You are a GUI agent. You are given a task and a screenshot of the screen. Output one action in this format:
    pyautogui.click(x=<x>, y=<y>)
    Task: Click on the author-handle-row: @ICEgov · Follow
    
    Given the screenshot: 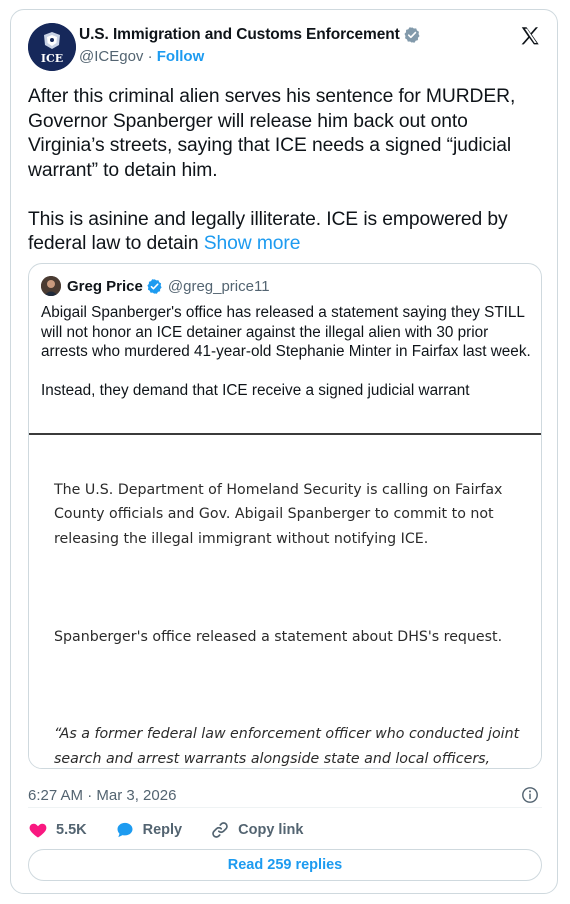 What is the action you would take?
    pyautogui.click(x=141, y=56)
    